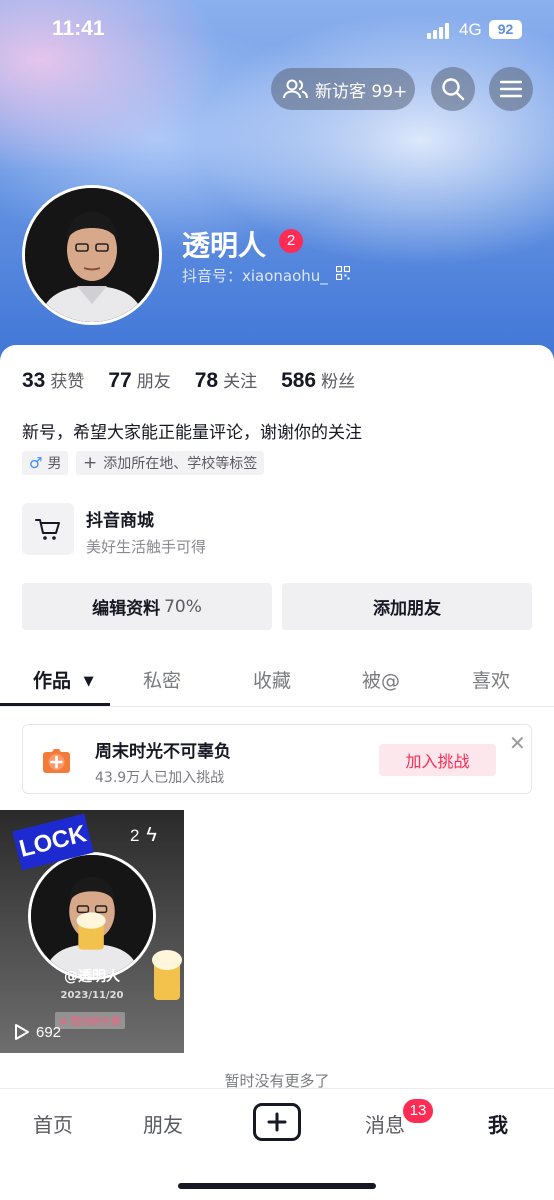 The image size is (554, 1200). What do you see at coordinates (517, 743) in the screenshot?
I see `close-icon: ✕` at bounding box center [517, 743].